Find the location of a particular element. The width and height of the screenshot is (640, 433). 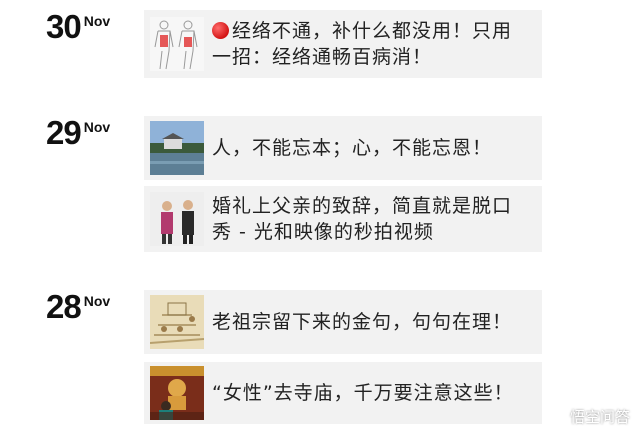

watermark: 悟空问答 is located at coordinates (588, 416).